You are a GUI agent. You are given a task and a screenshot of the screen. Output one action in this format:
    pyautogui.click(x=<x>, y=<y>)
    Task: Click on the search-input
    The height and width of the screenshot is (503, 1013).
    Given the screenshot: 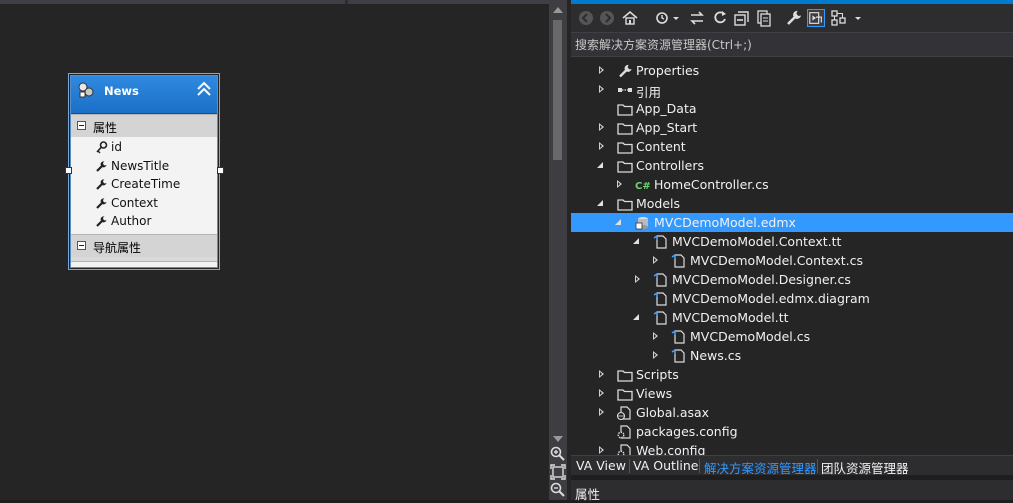 What is the action you would take?
    pyautogui.click(x=790, y=45)
    